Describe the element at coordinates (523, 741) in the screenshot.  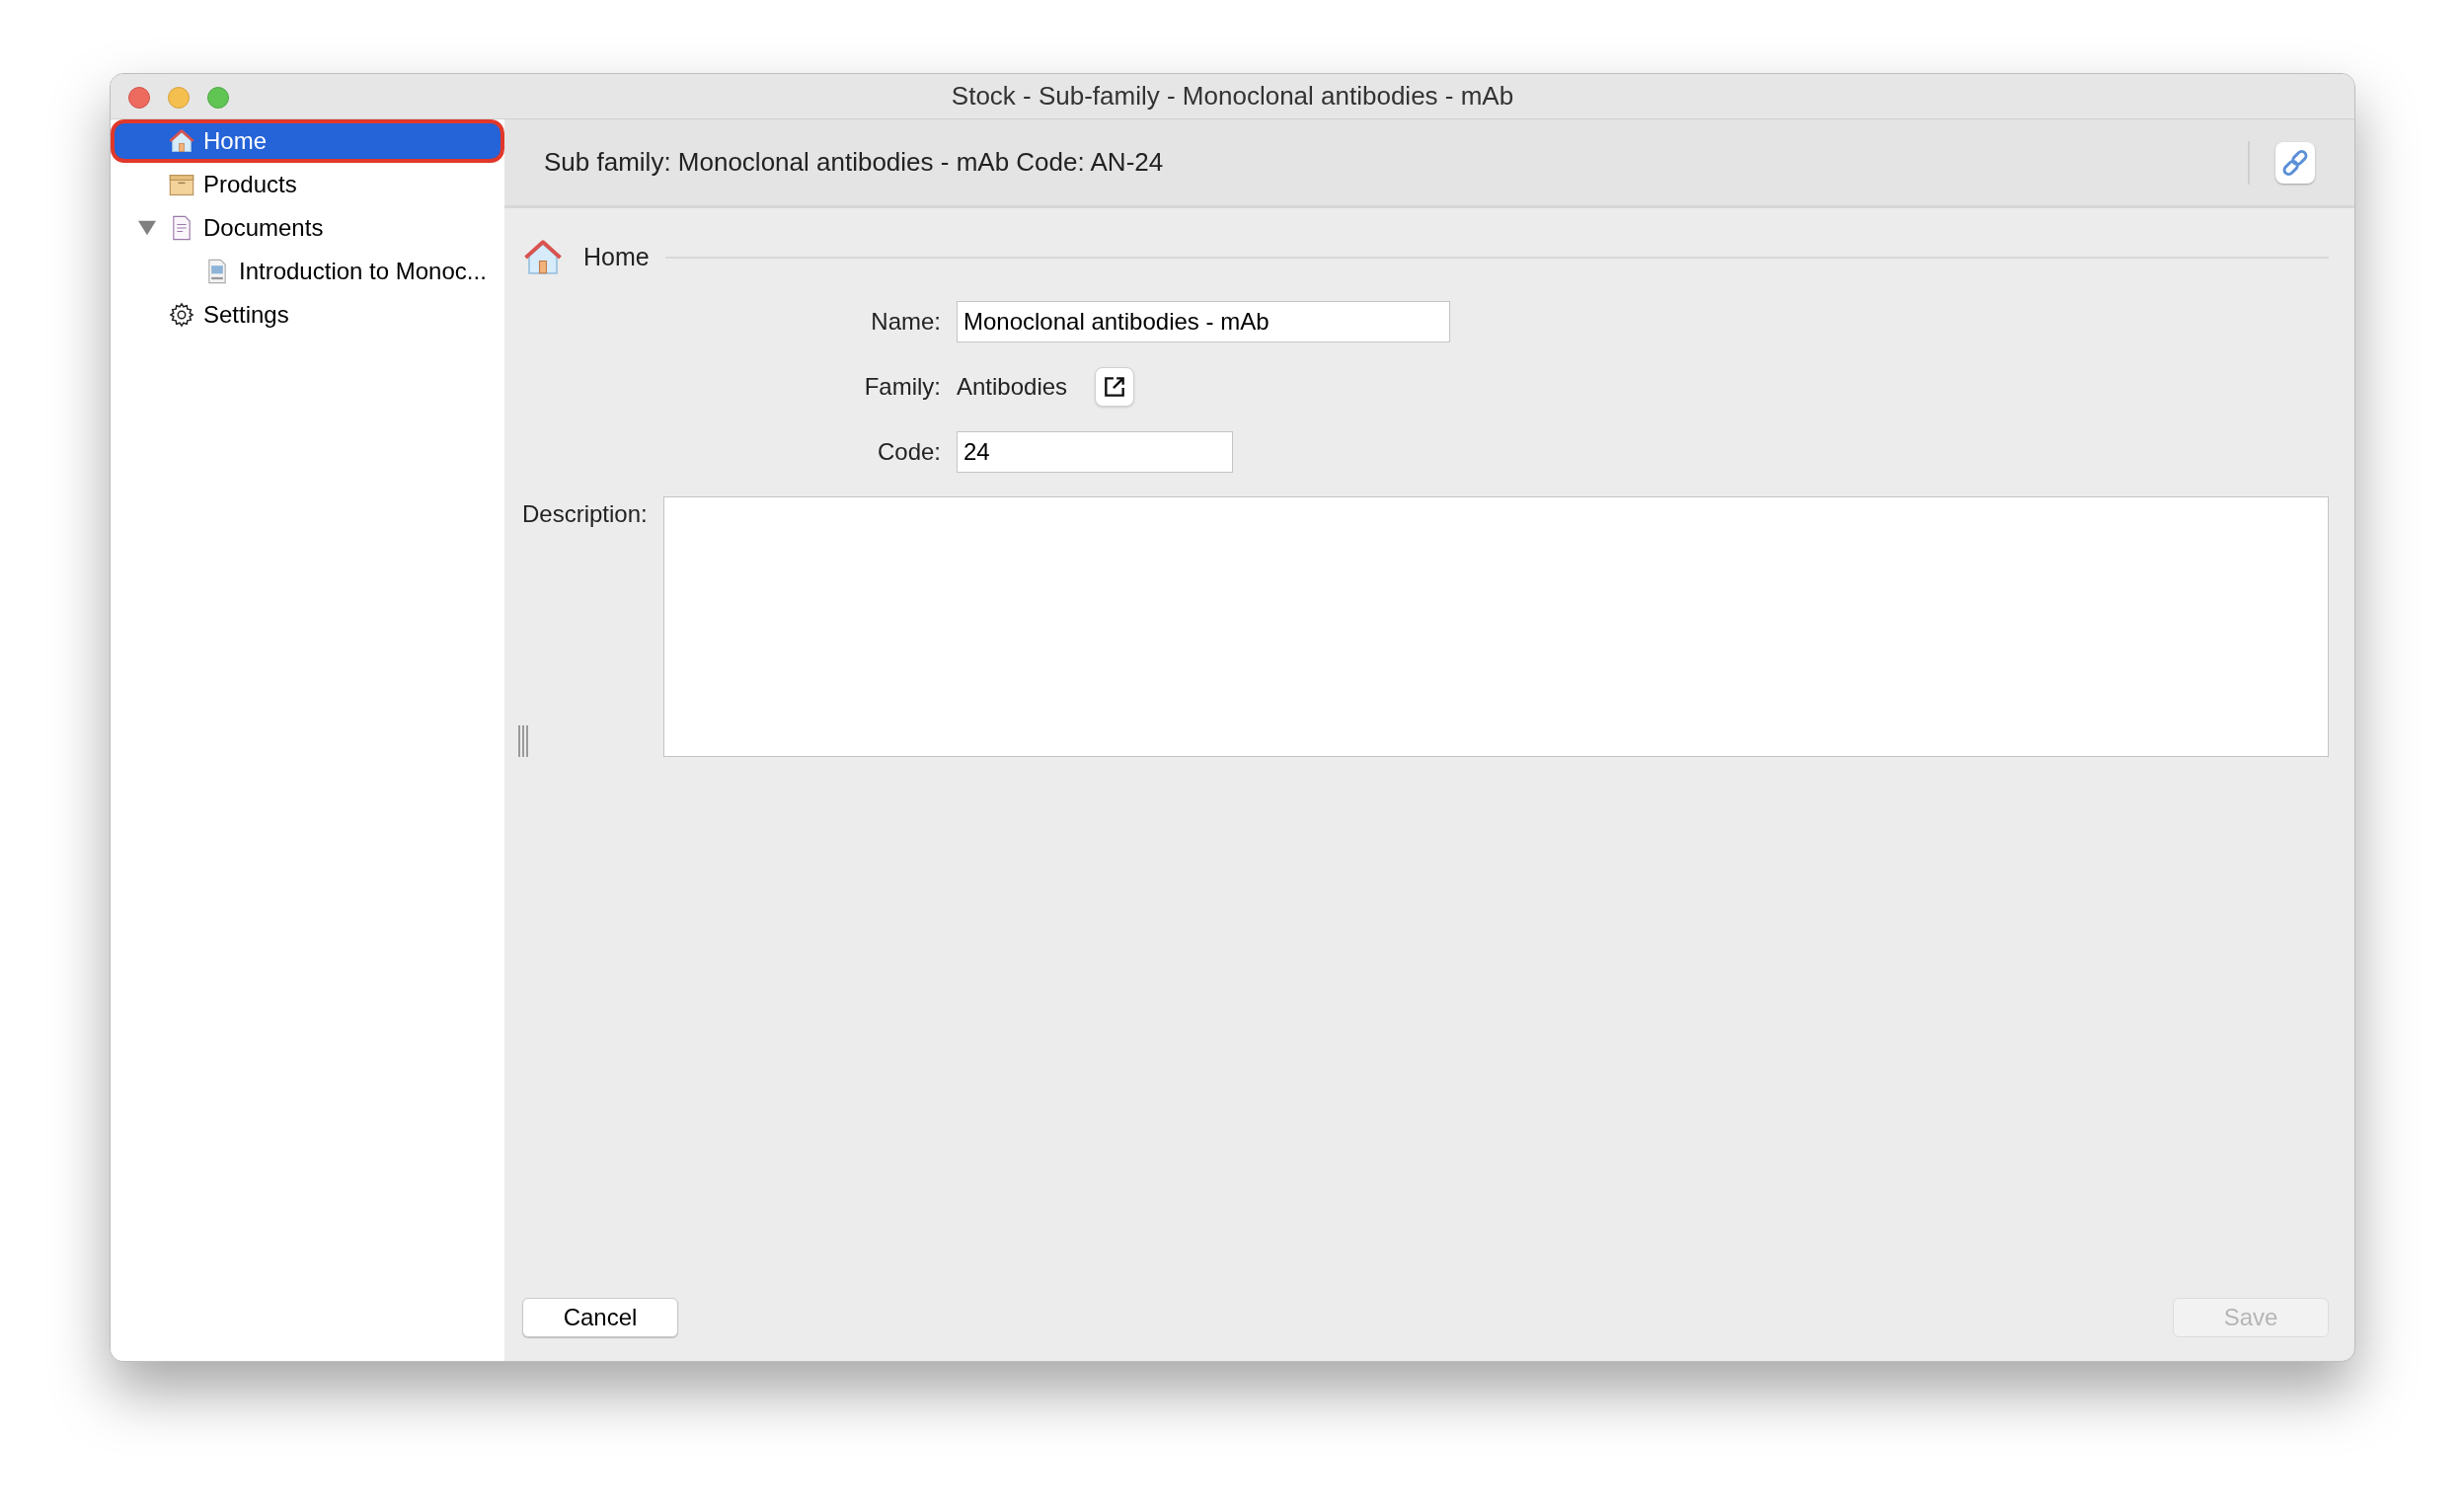
I see `splitter-handle` at that location.